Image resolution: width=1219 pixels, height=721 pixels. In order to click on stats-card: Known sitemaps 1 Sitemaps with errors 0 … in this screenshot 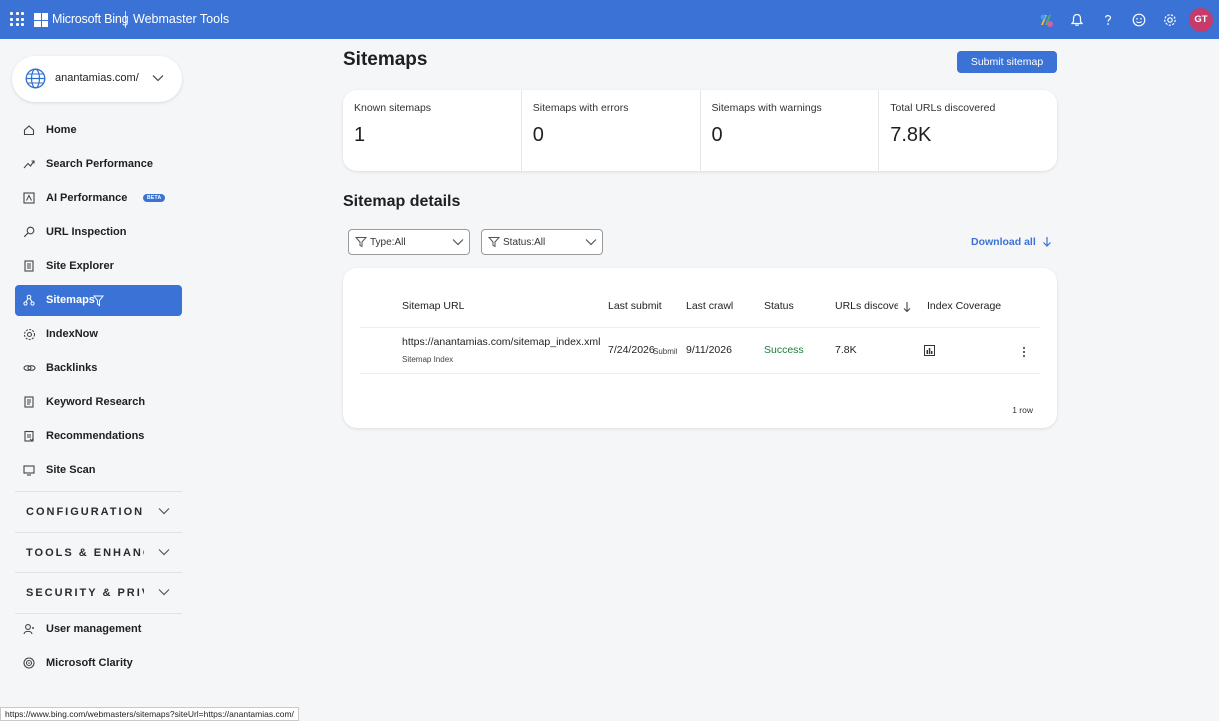, I will do `click(700, 130)`.